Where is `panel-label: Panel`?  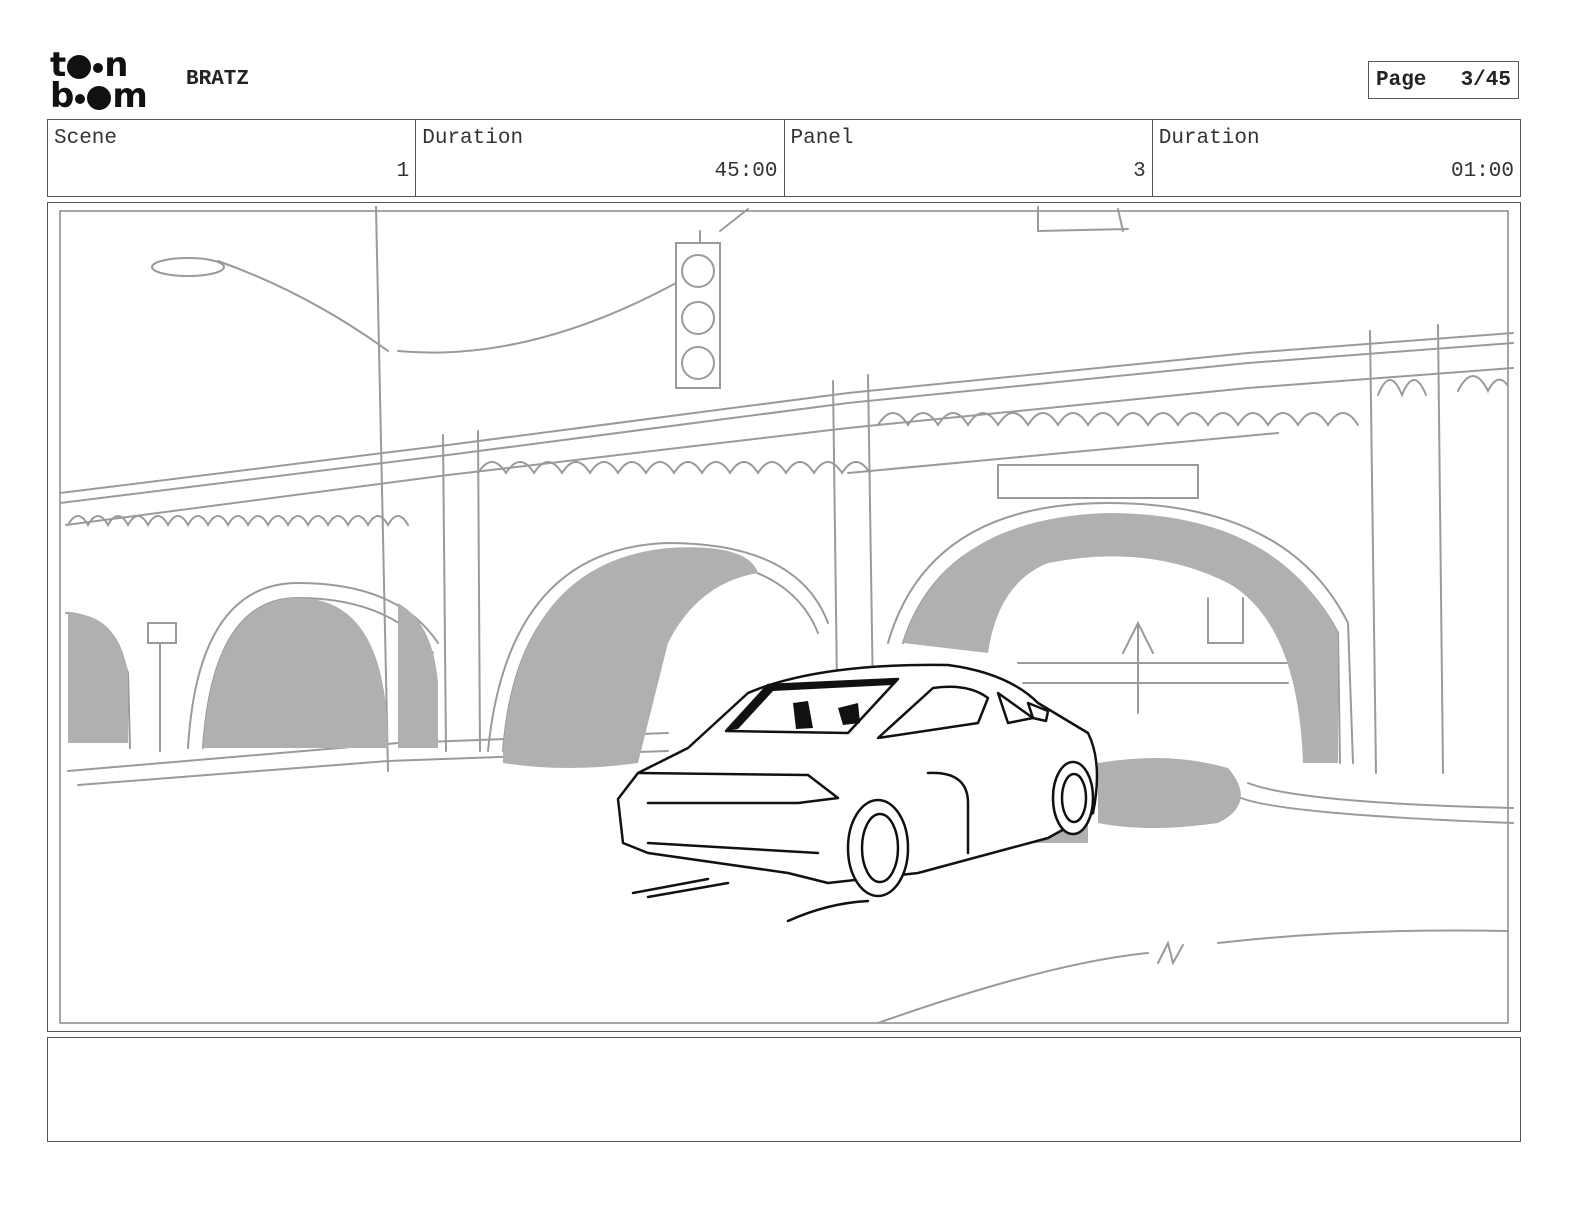
panel-label: Panel is located at coordinates (822, 138).